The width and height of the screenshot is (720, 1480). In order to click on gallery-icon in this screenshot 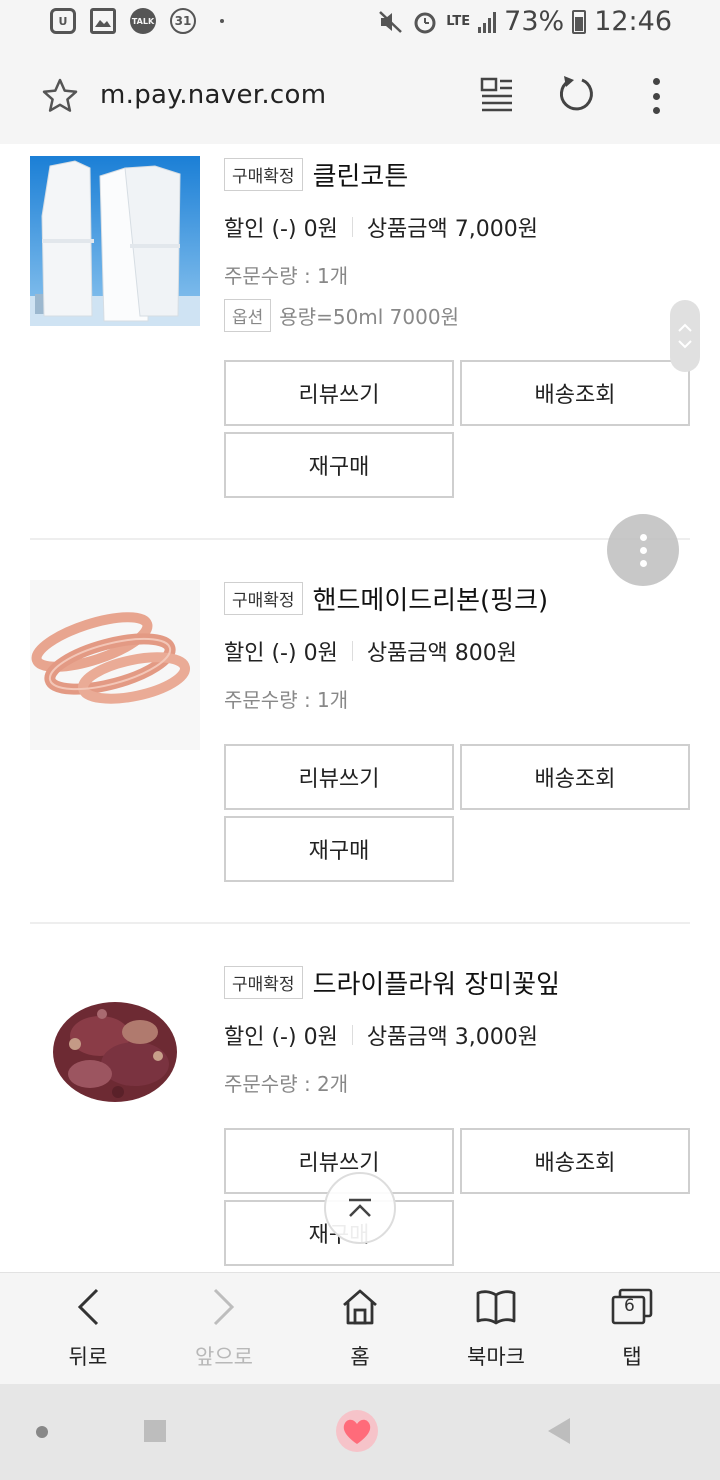, I will do `click(103, 21)`.